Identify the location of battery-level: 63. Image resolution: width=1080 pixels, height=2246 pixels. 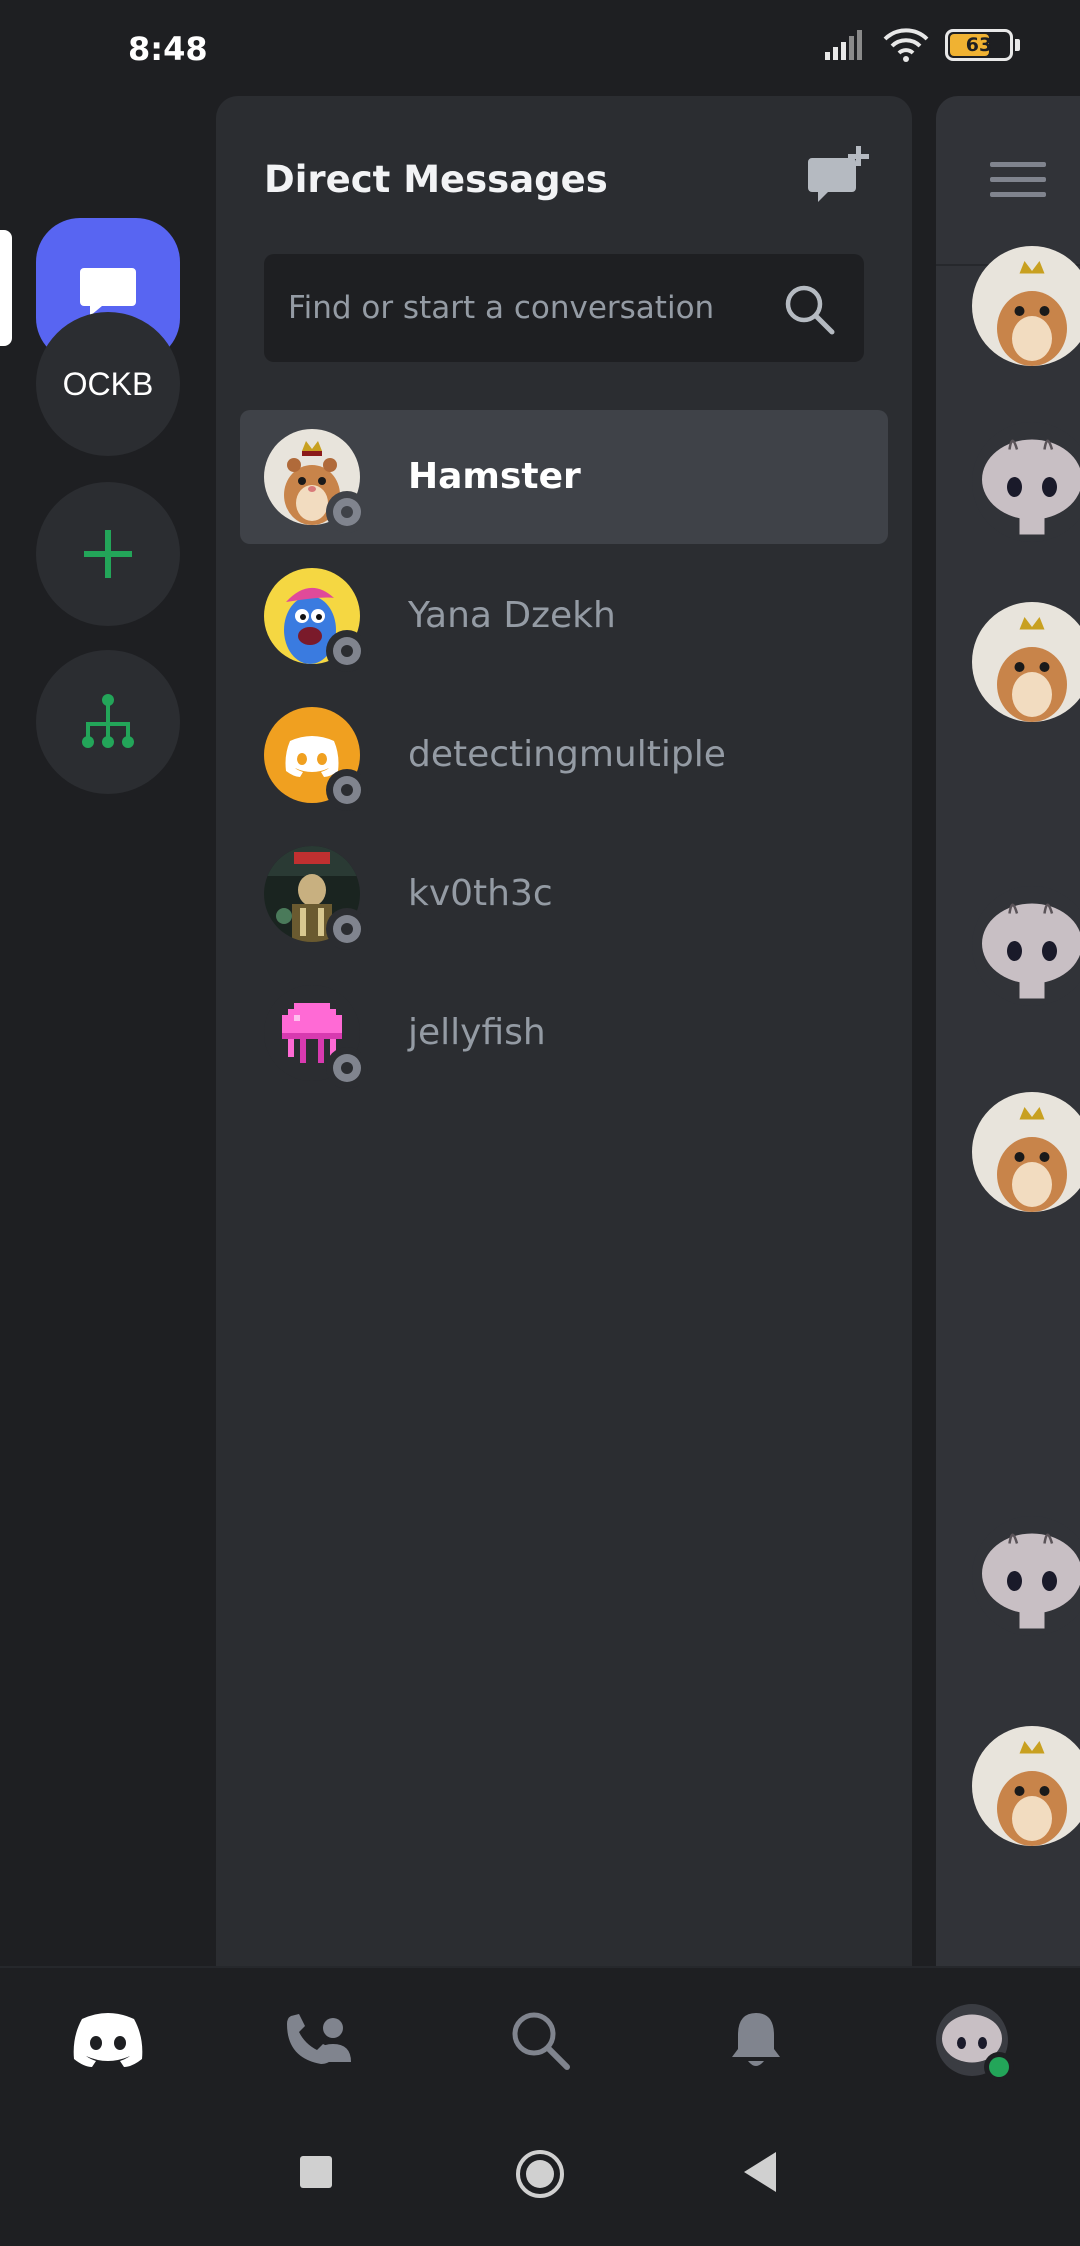
(979, 45).